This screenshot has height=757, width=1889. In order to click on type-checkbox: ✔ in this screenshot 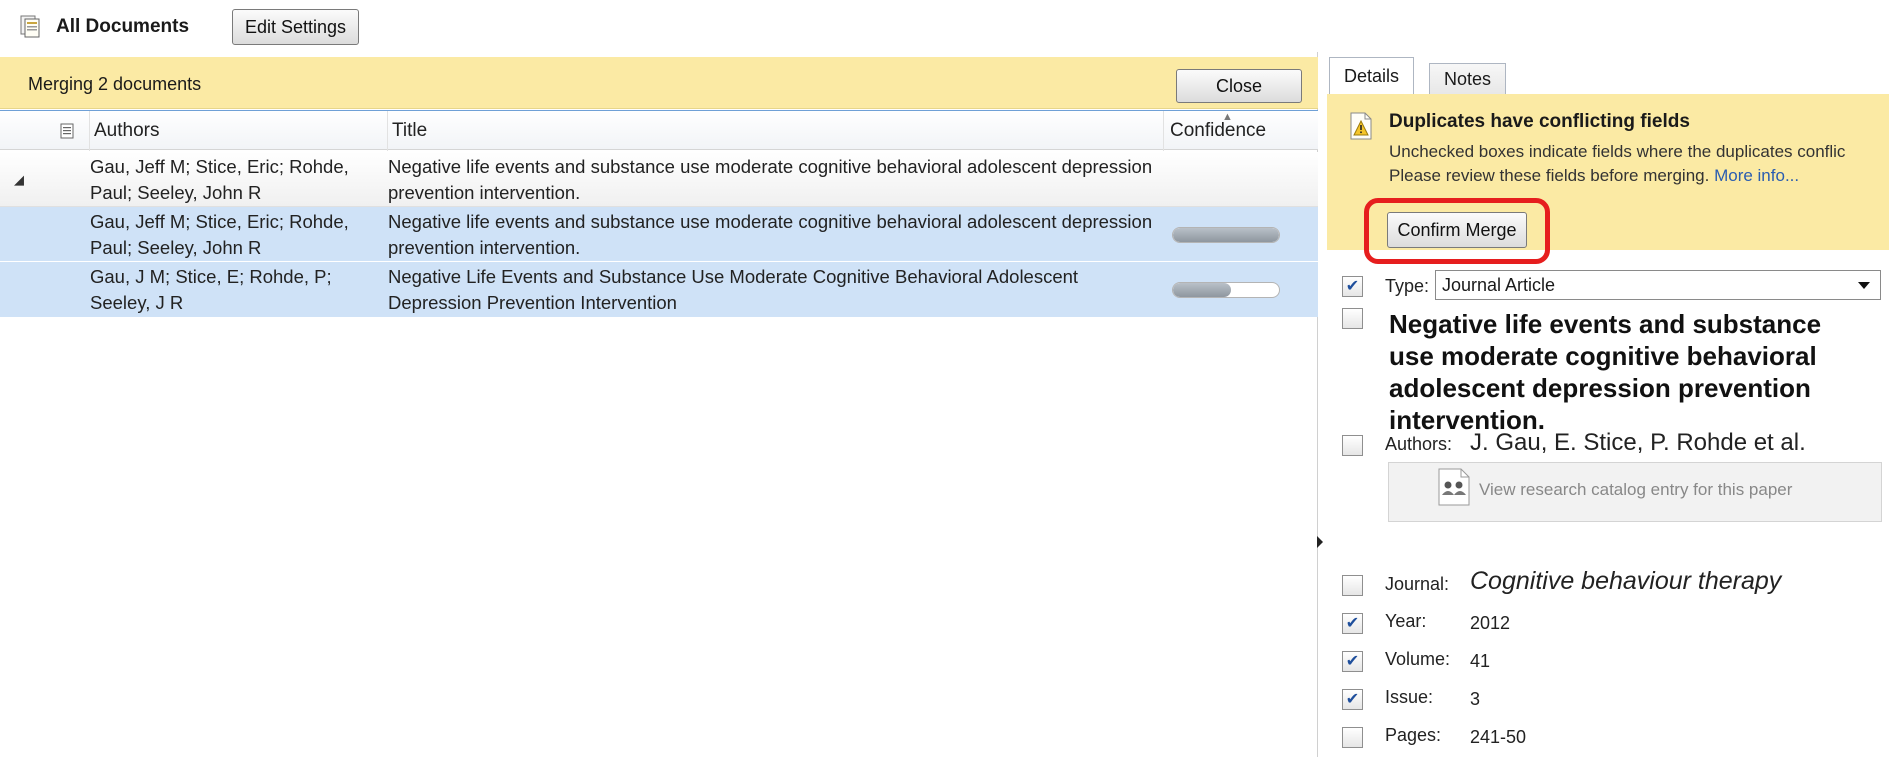, I will do `click(1352, 286)`.